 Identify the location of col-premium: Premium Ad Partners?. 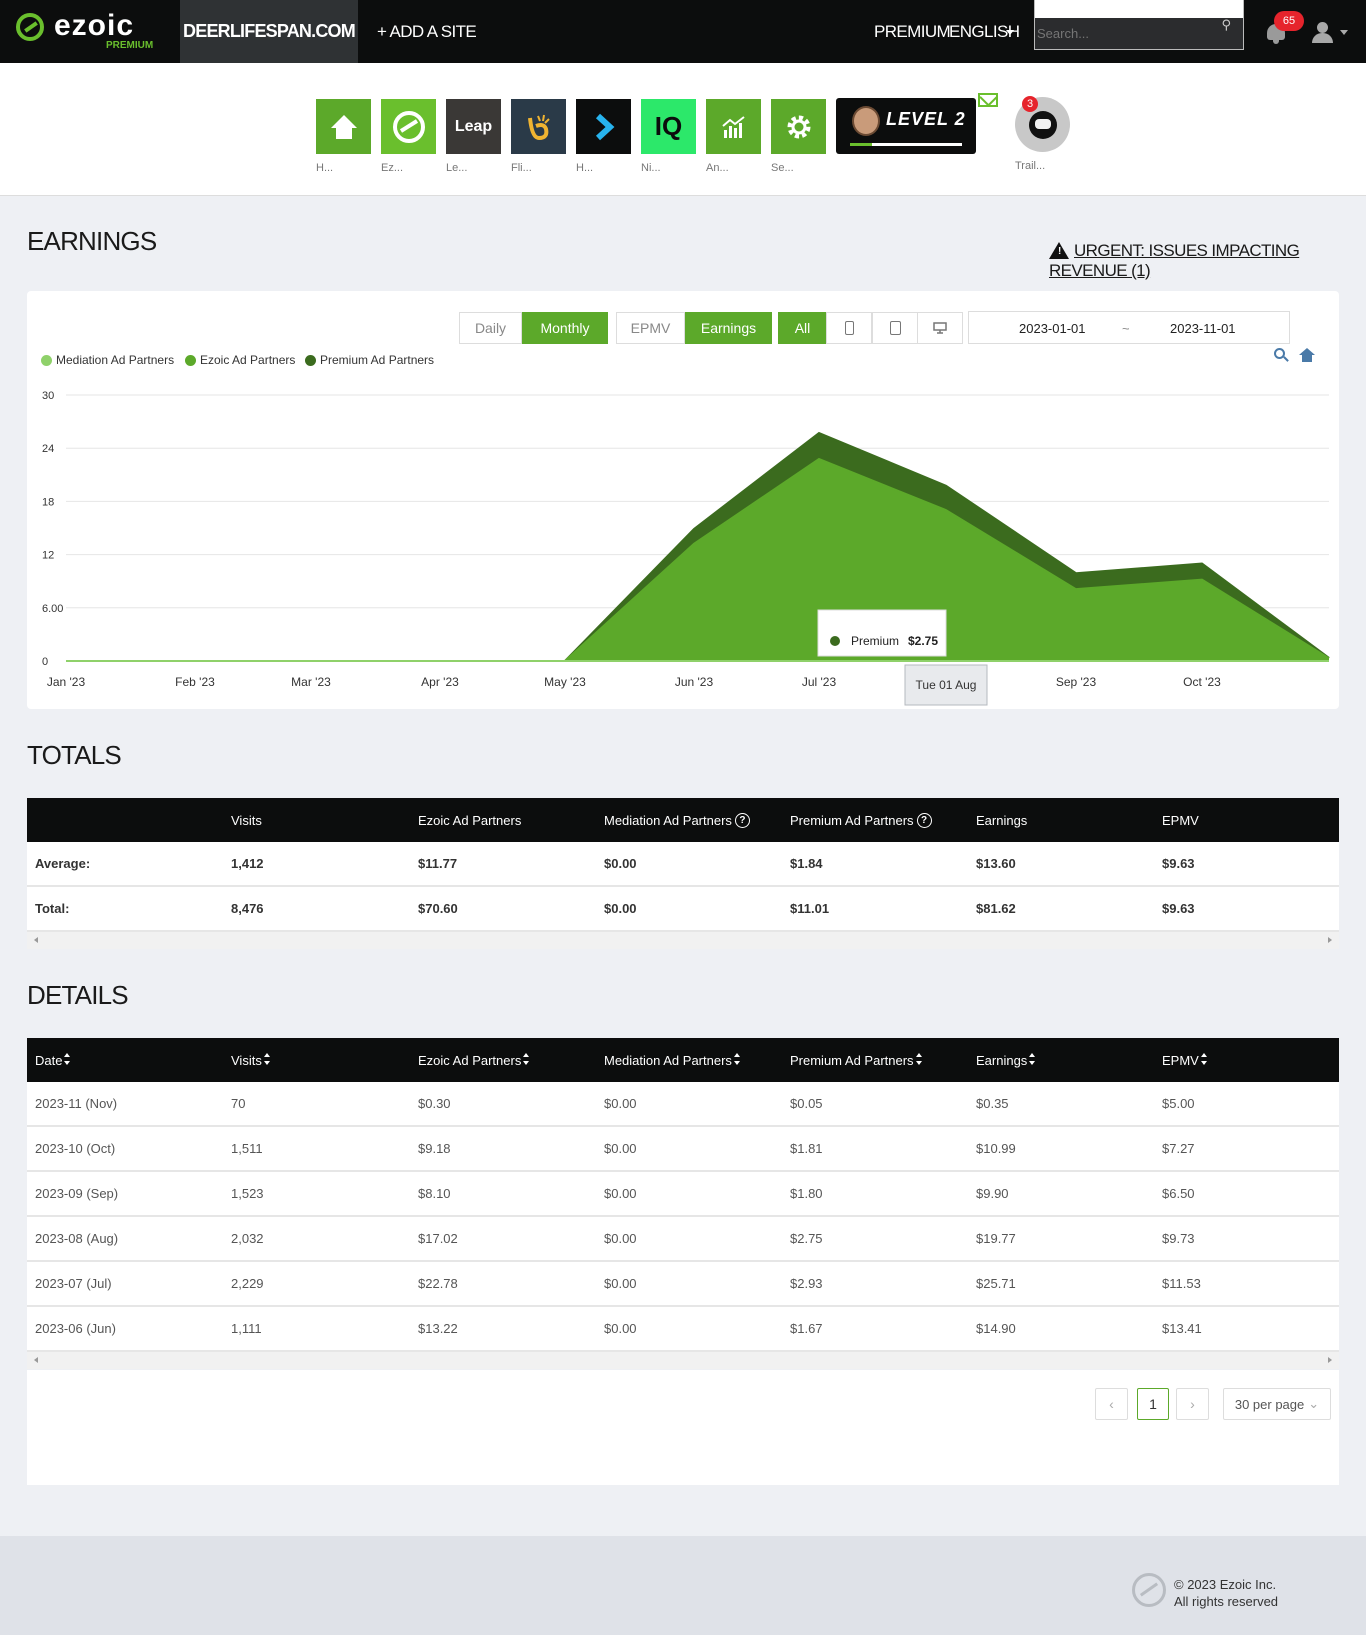
(861, 820).